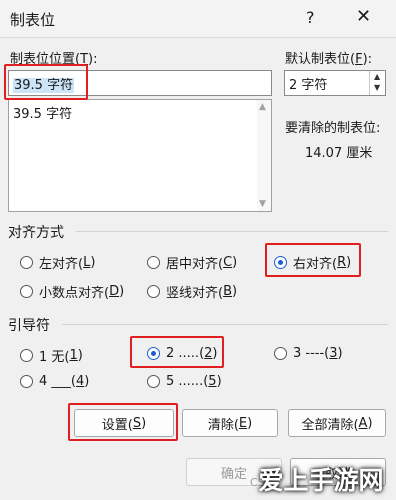  I want to click on watermark-logo: 爱上手游网, so click(321, 480).